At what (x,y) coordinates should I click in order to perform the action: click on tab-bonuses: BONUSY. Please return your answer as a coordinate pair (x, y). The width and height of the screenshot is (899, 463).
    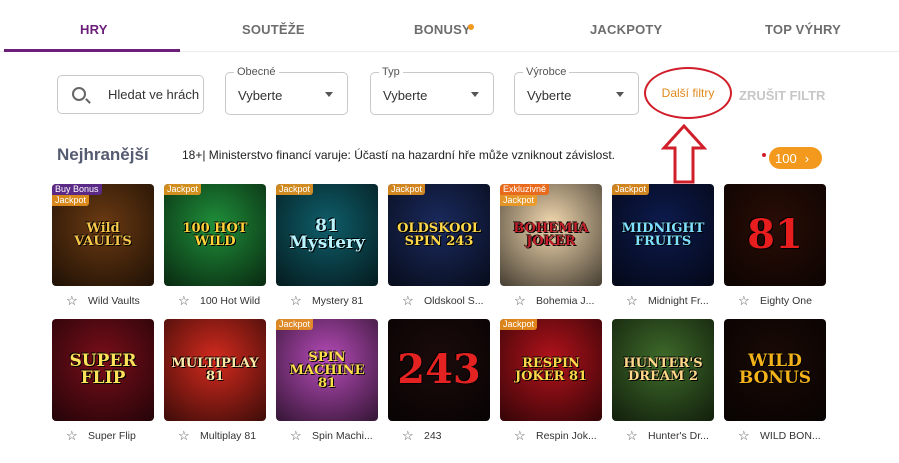
    Looking at the image, I should click on (442, 29).